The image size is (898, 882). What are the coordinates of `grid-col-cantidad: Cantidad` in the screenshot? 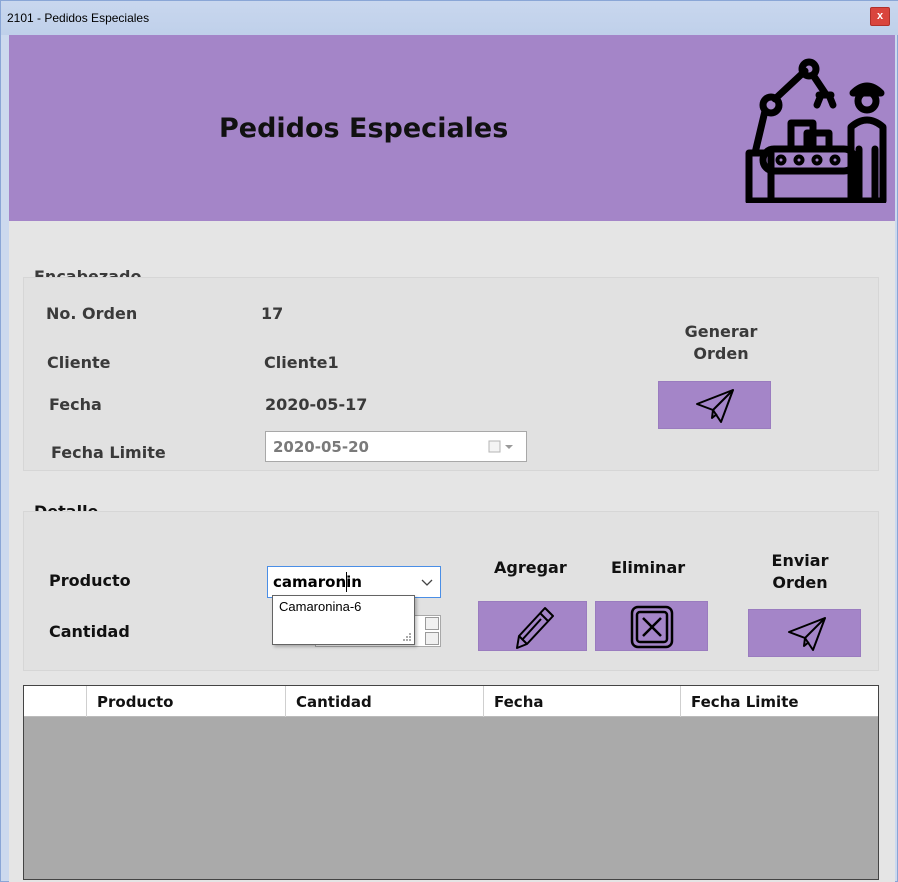 It's located at (384, 701).